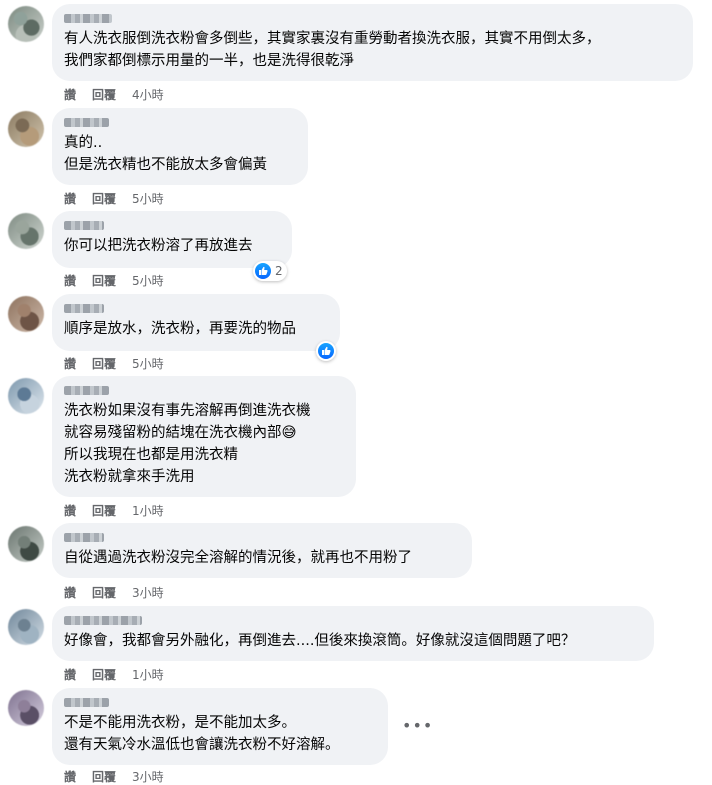 This screenshot has width=712, height=785. What do you see at coordinates (320, 641) in the screenshot?
I see `comment-text: 好像會，我都會另外融化，再倒進去....但後來換滾筒。好像就沒這個問題了吧？` at bounding box center [320, 641].